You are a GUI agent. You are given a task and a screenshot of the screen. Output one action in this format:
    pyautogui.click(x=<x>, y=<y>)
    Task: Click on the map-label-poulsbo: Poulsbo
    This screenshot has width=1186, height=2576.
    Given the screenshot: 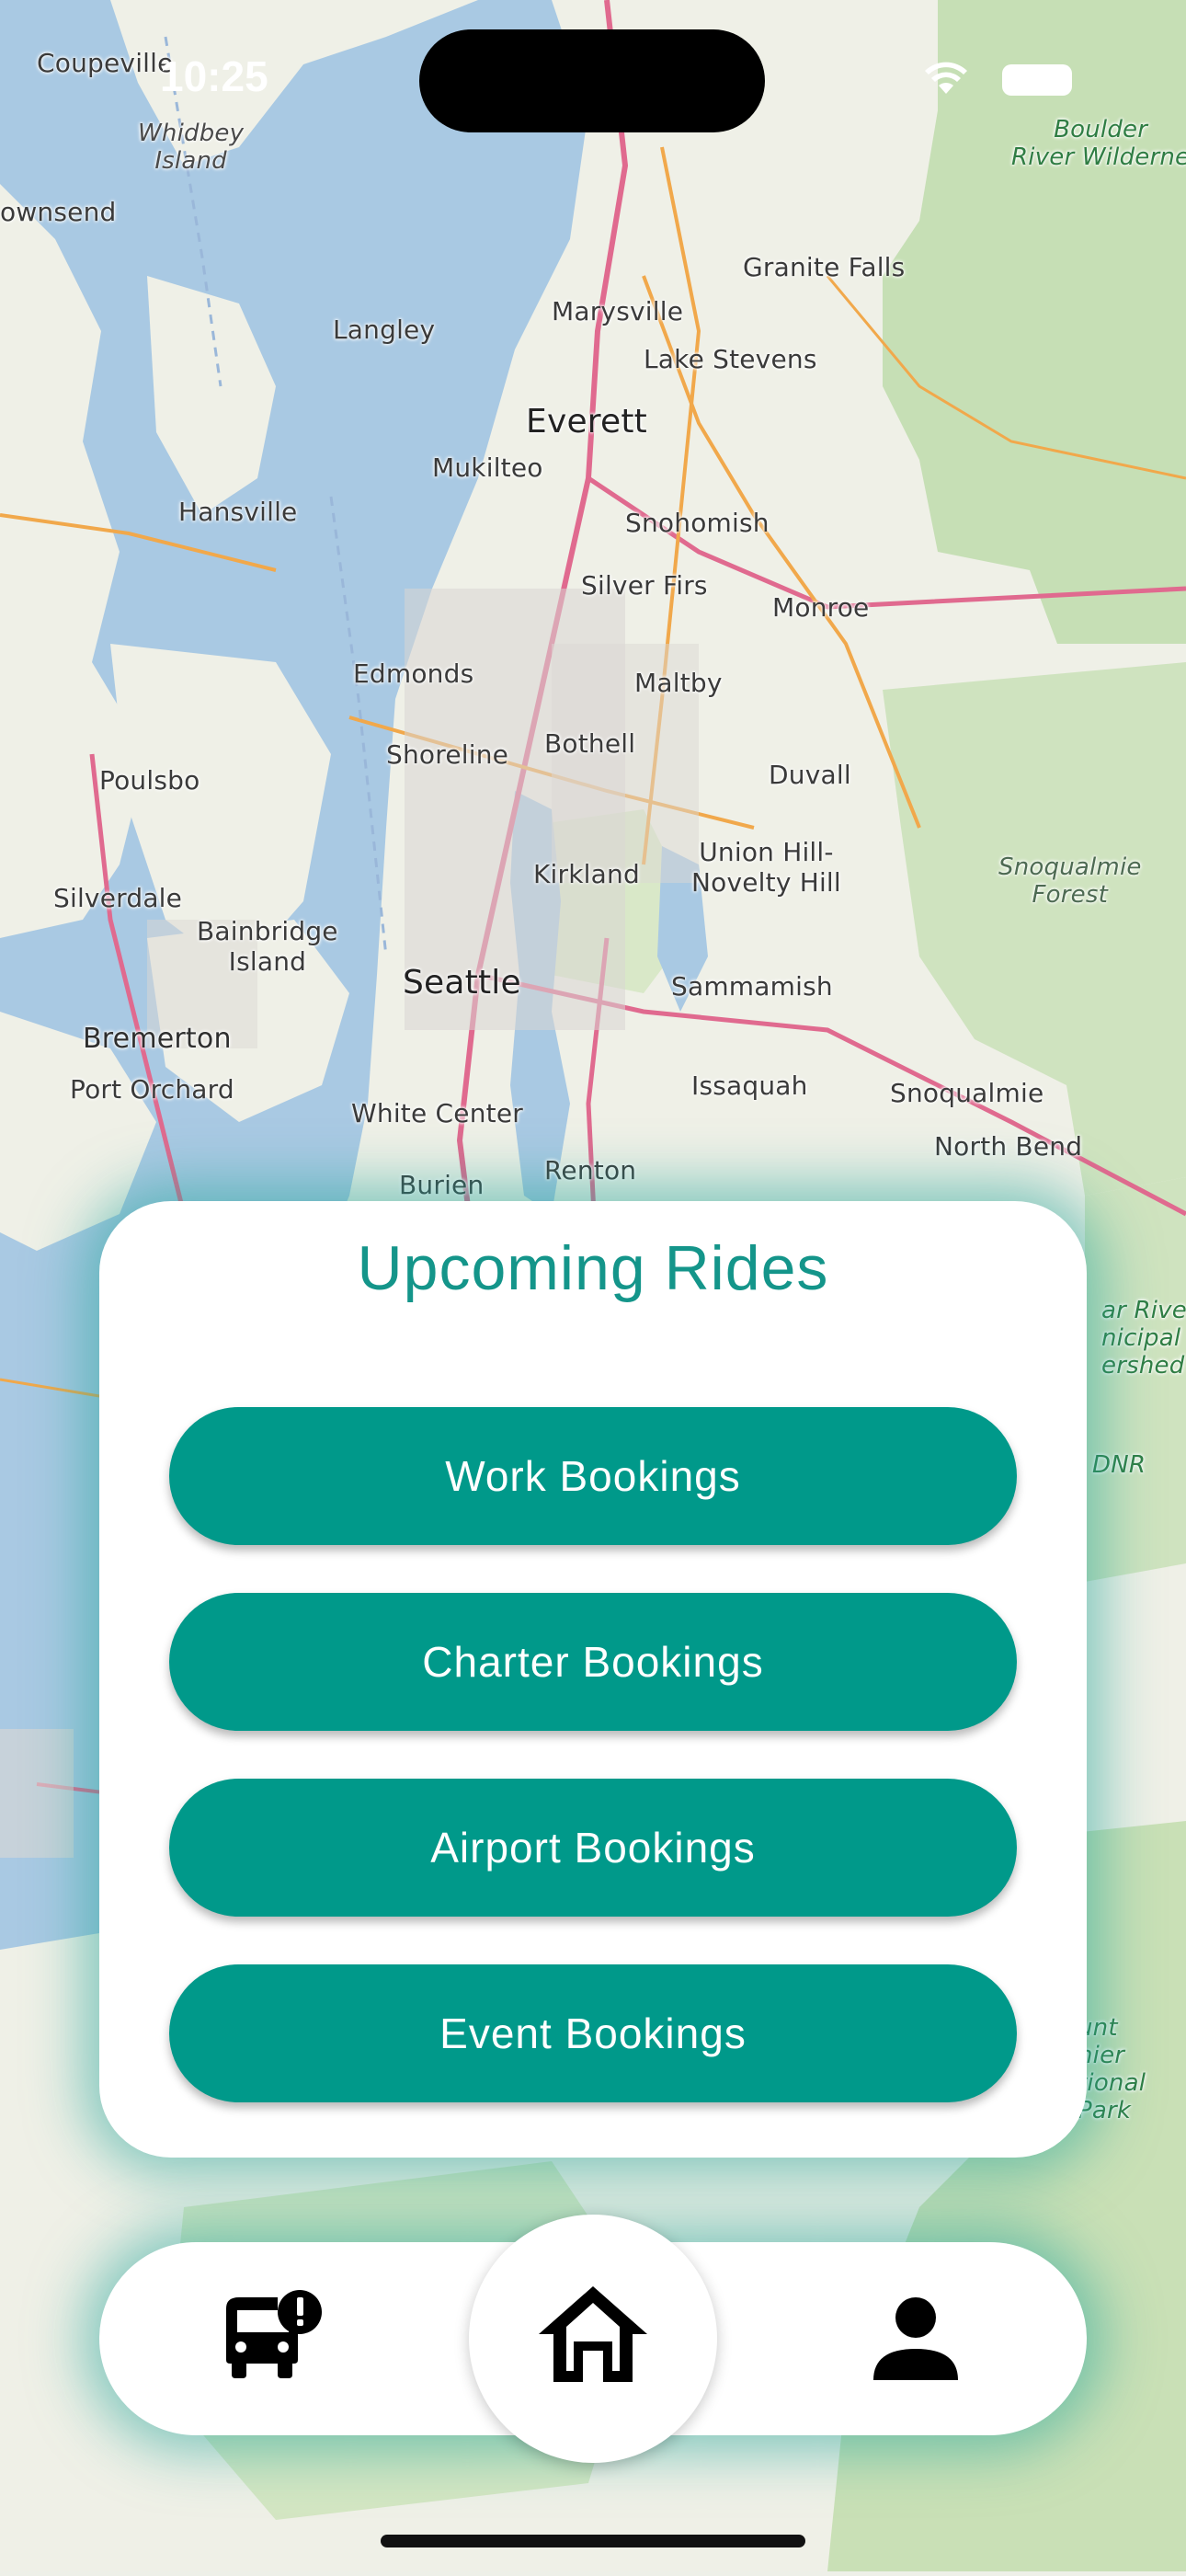 What is the action you would take?
    pyautogui.click(x=149, y=780)
    